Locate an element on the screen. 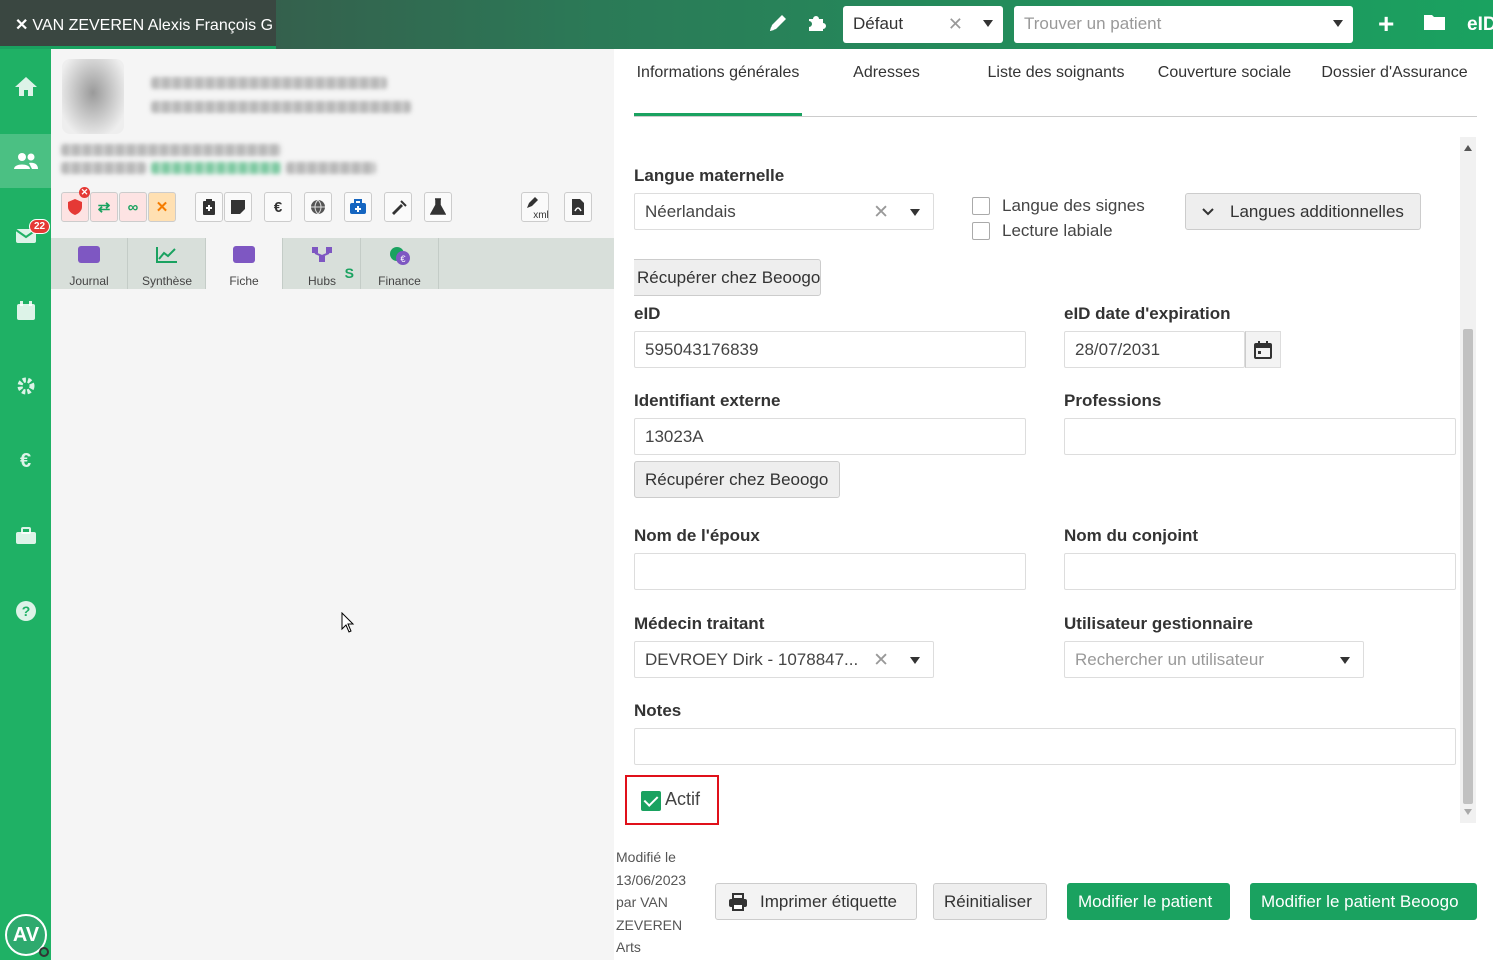 This screenshot has width=1493, height=960. help-icon: ? is located at coordinates (25, 611).